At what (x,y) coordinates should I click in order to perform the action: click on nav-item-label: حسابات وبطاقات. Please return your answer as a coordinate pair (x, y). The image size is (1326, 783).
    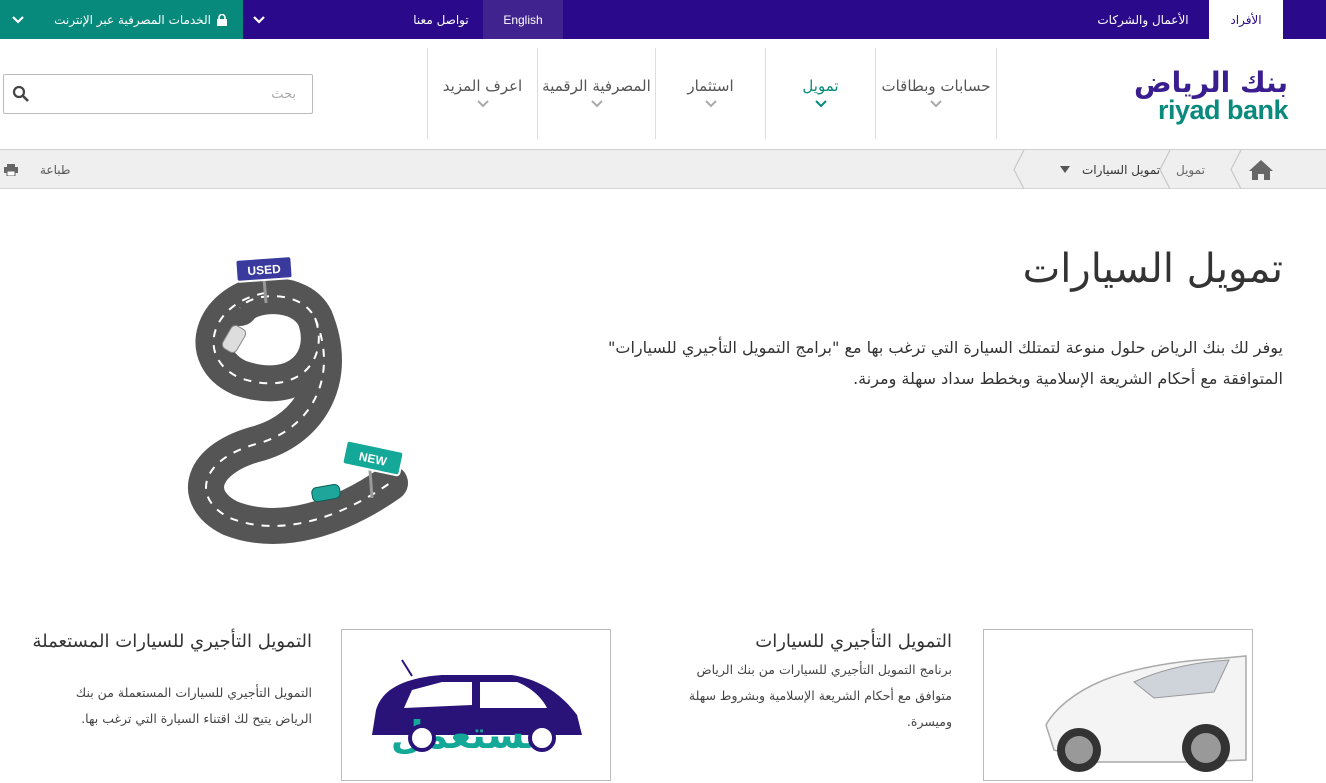
    Looking at the image, I should click on (936, 86).